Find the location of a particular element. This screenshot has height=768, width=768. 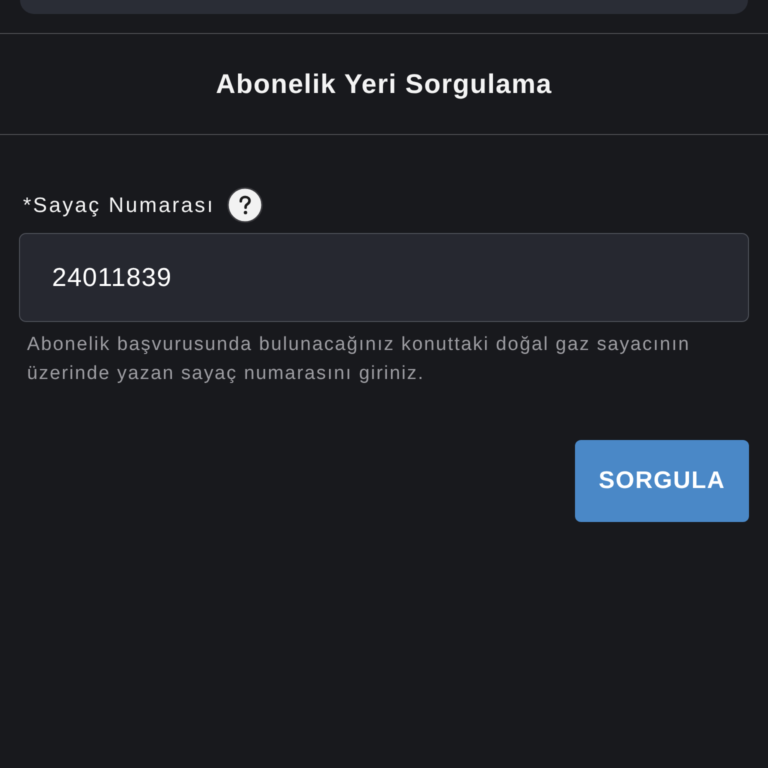

help-icon is located at coordinates (244, 205).